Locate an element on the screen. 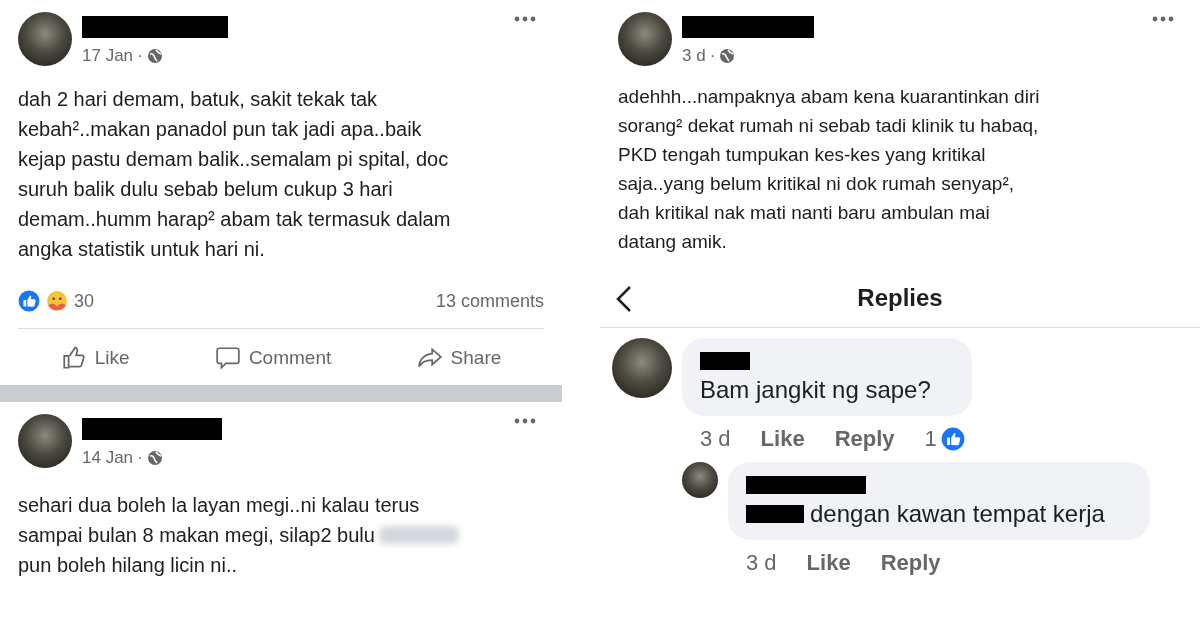 The width and height of the screenshot is (1200, 630). post-text-line: pun boleh hilang licin ni.. is located at coordinates (128, 565).